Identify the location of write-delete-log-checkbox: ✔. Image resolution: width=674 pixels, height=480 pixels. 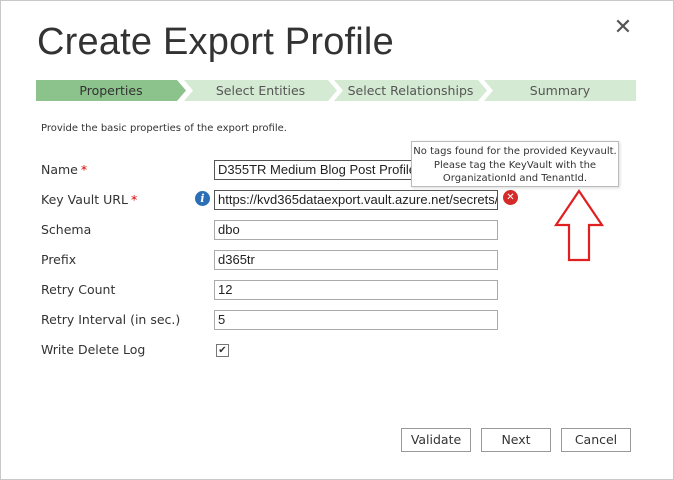
(222, 350).